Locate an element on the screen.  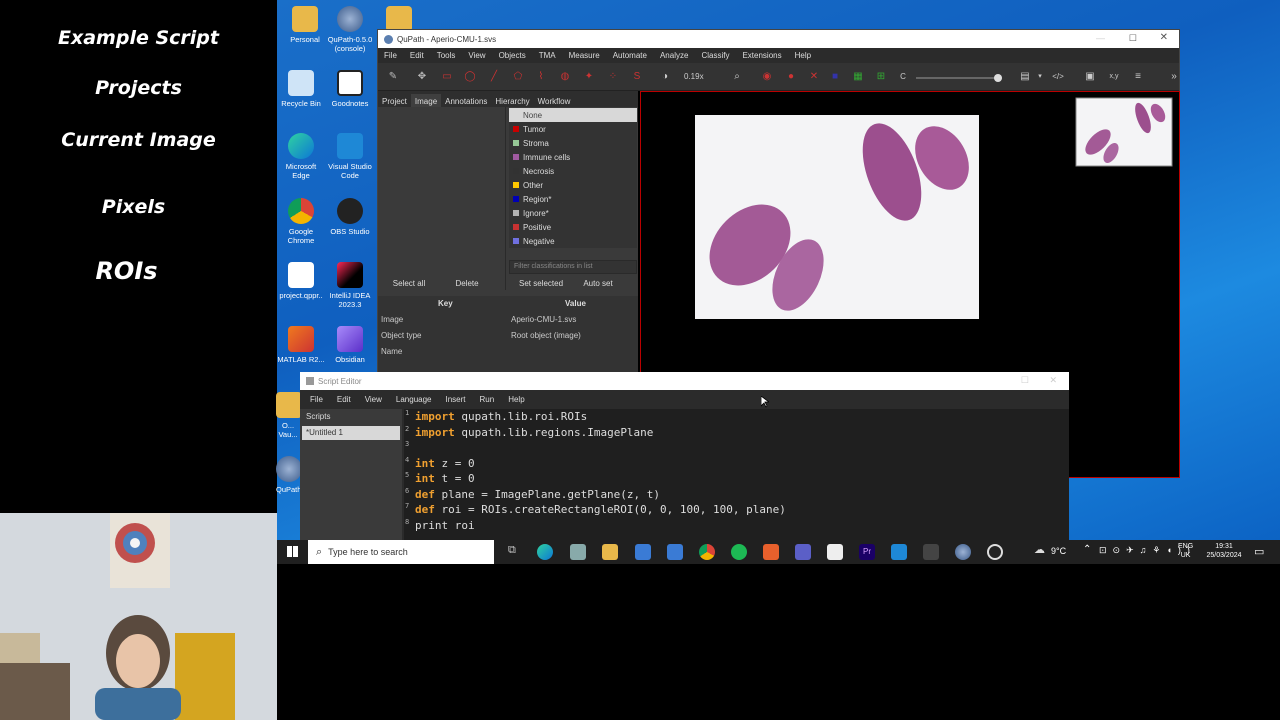
overview-toggle-icon: ▣ is located at coordinates (1090, 77).